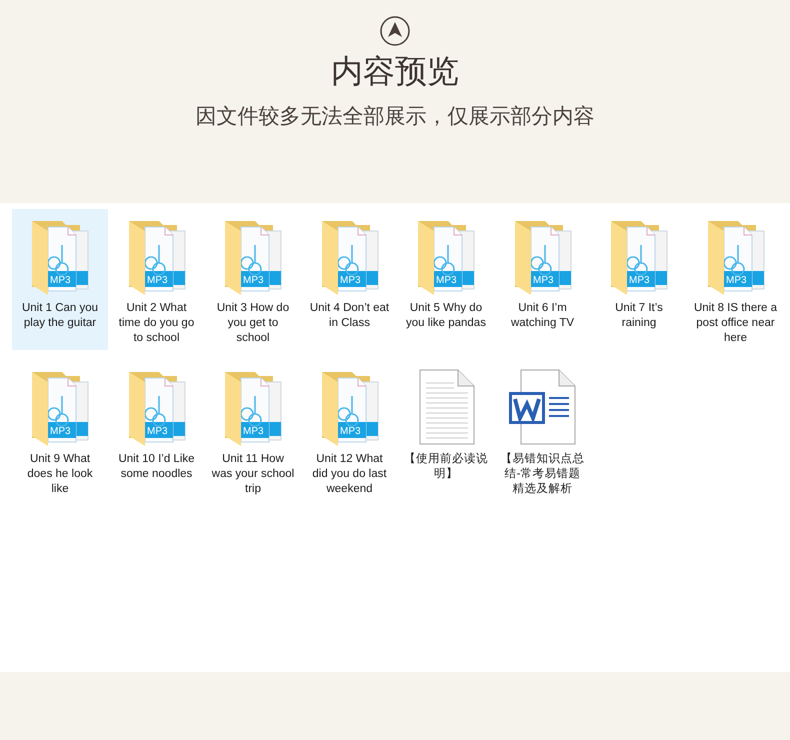 Image resolution: width=790 pixels, height=740 pixels. I want to click on file-name: Unit 3 How do you get to school, so click(253, 323).